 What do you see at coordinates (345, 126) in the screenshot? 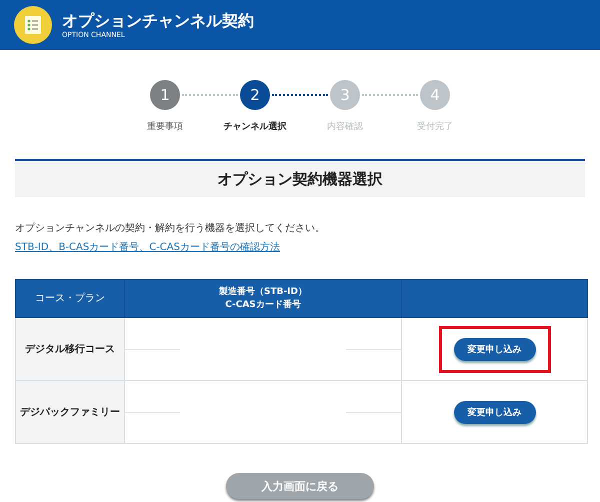
I see `step-label: 内容確認` at bounding box center [345, 126].